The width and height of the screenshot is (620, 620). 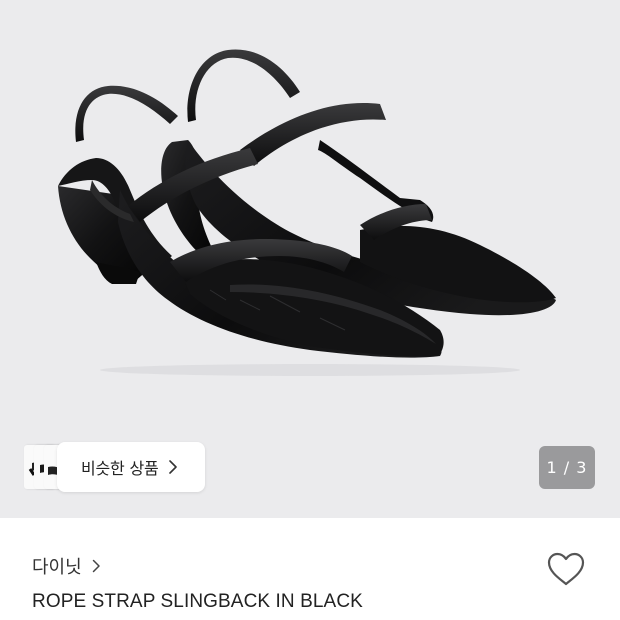 I want to click on brand-name: 다이닛, so click(x=57, y=567).